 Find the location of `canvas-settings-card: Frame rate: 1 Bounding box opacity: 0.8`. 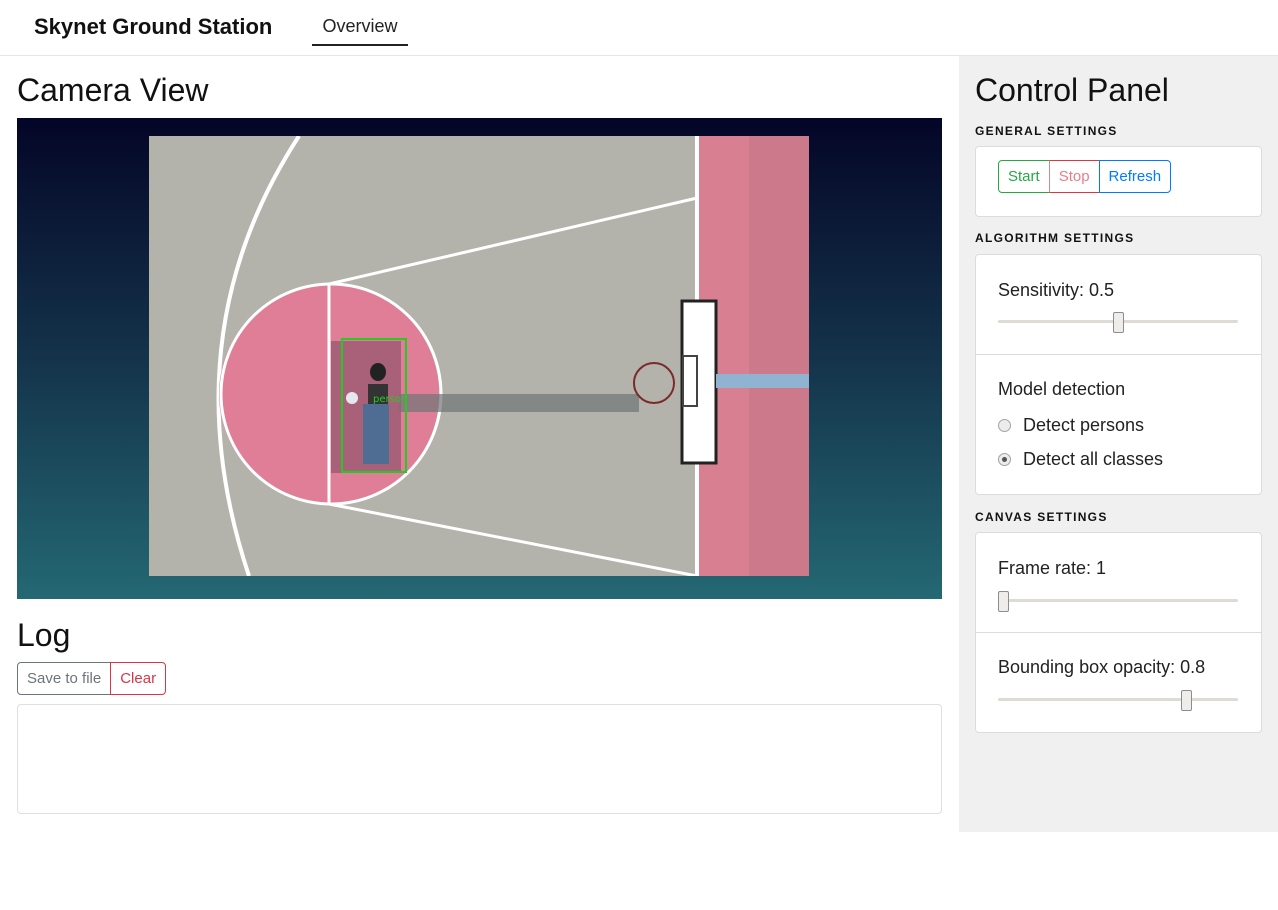

canvas-settings-card: Frame rate: 1 Bounding box opacity: 0.8 is located at coordinates (1118, 632).